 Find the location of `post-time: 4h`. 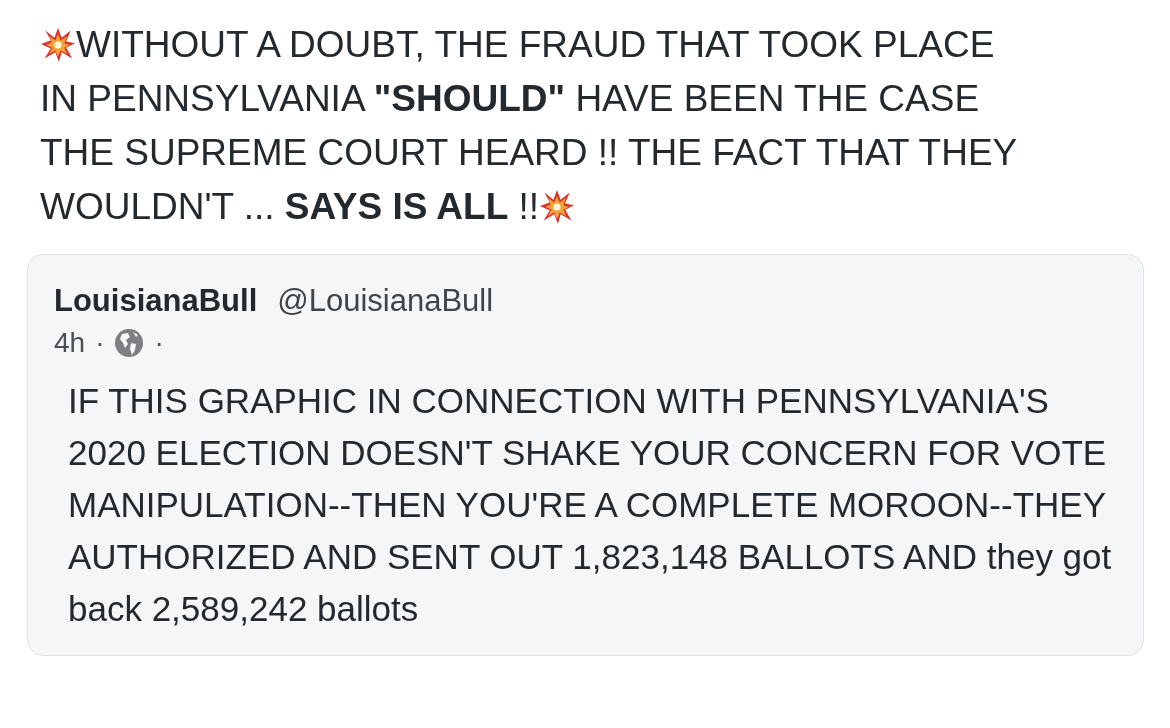

post-time: 4h is located at coordinates (70, 343).